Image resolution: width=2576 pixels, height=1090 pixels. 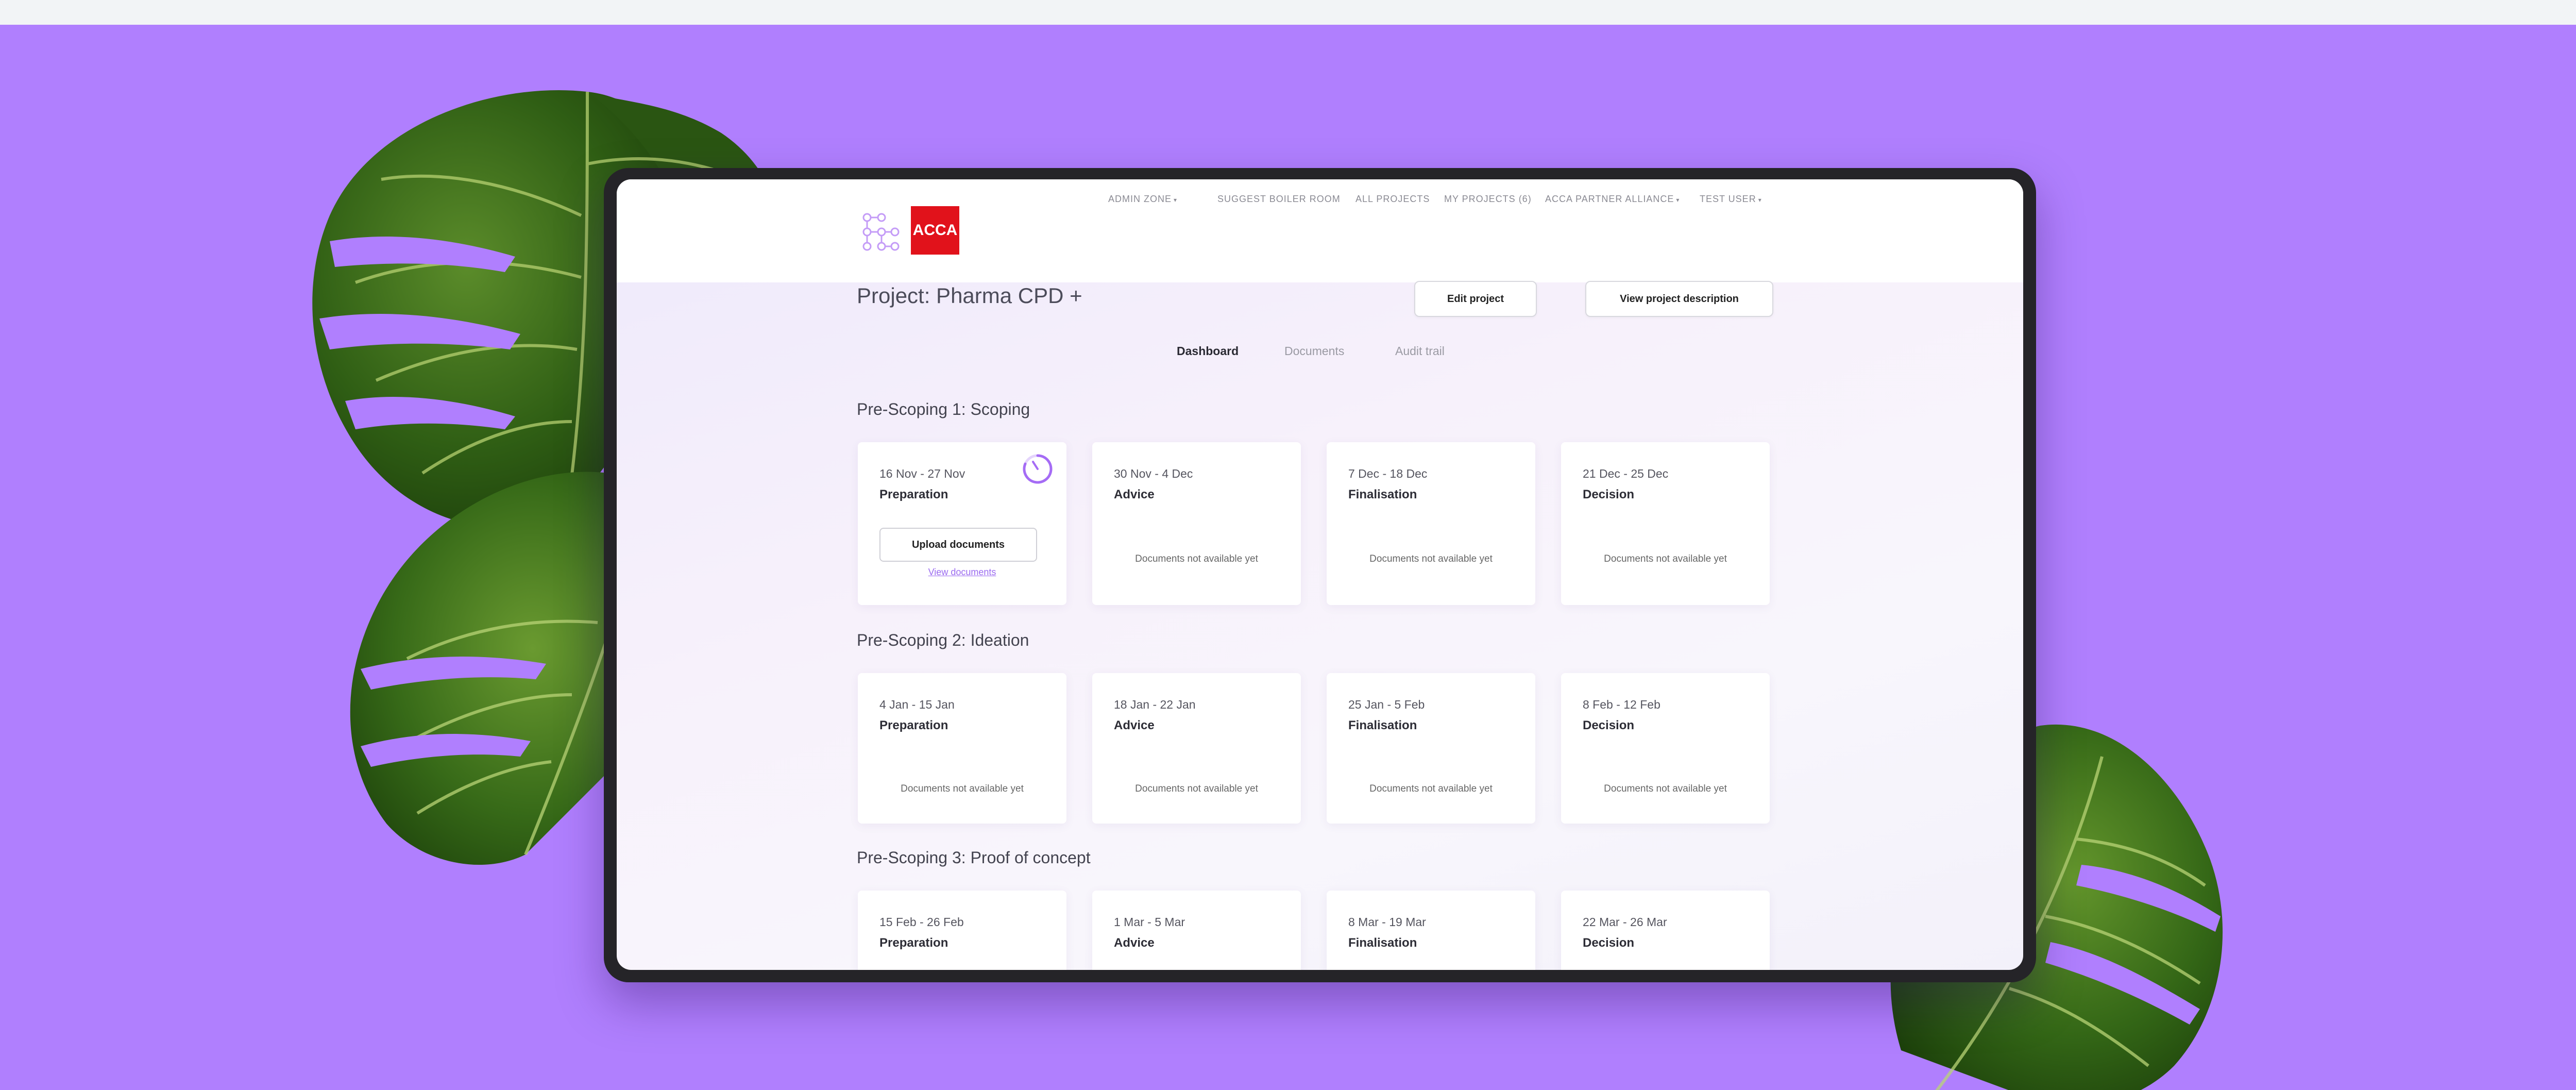 I want to click on nav-all-projects: ALL PROJECTS, so click(x=1392, y=199).